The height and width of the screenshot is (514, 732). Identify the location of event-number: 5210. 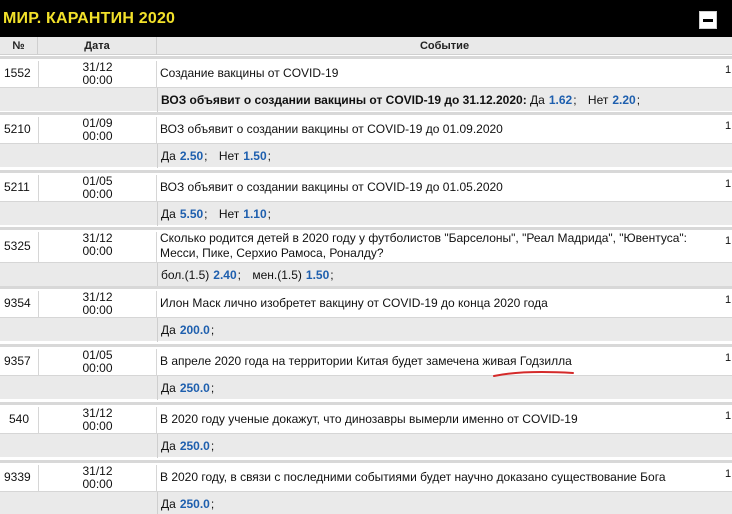
(17, 129).